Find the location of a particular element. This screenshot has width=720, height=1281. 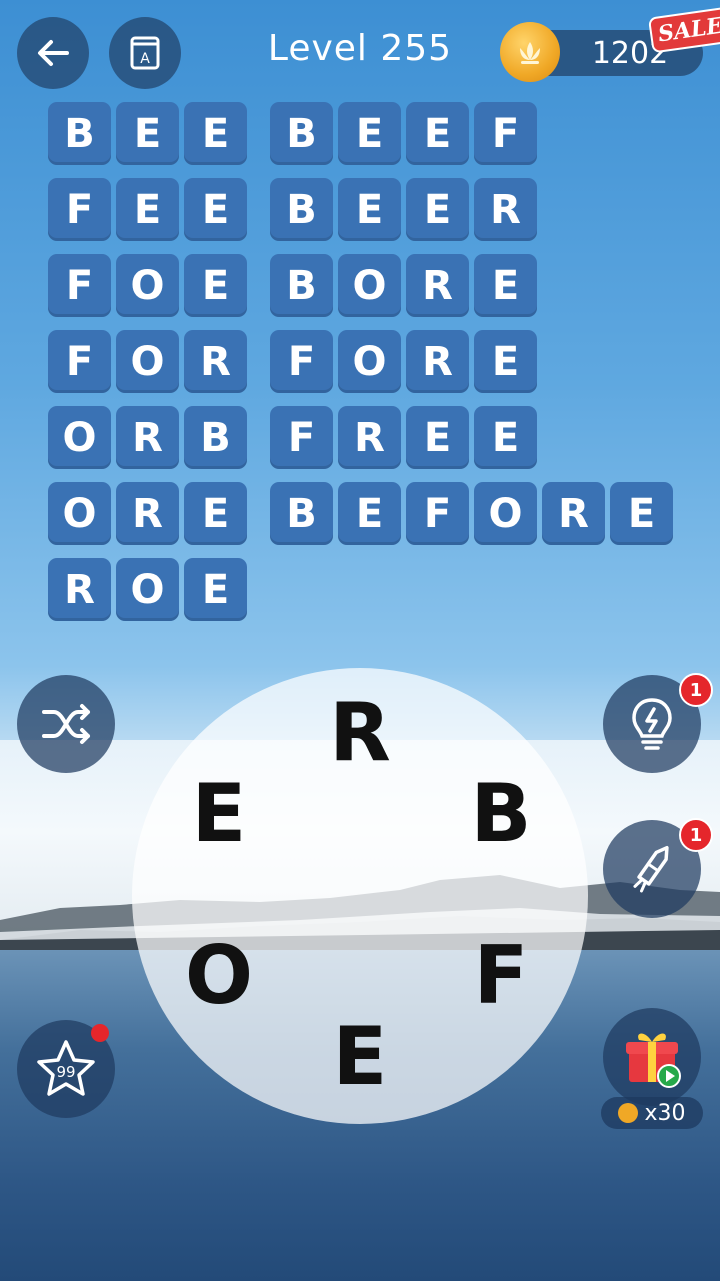

word-row-right: BEFORE is located at coordinates (474, 513).